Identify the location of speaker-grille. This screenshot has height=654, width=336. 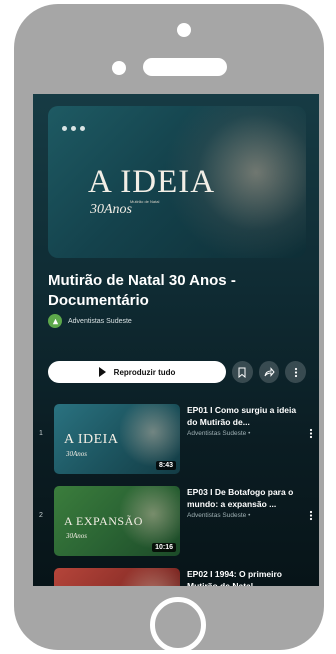
(185, 67).